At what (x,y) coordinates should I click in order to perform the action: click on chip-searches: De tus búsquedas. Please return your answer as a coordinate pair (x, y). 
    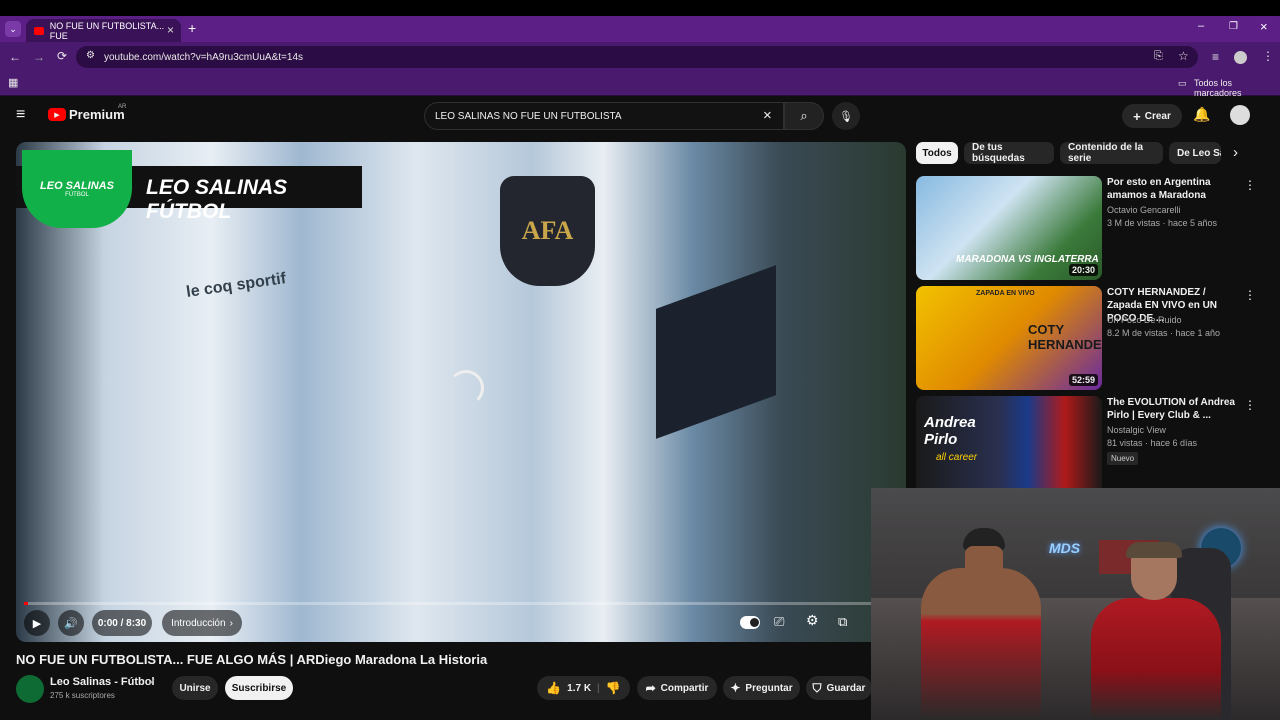
    Looking at the image, I should click on (1009, 153).